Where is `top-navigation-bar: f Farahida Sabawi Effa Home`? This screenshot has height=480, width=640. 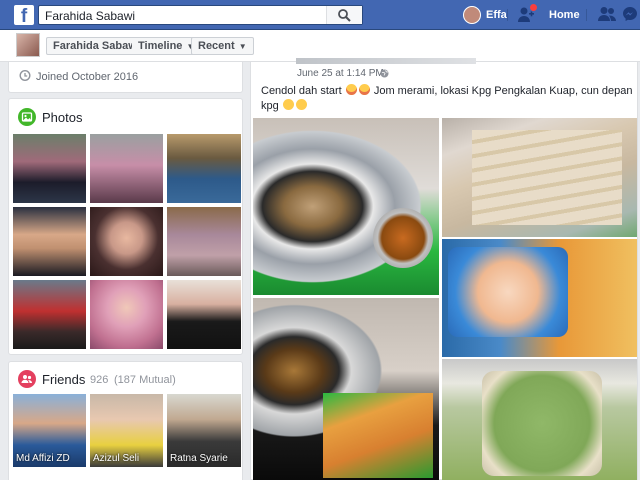 top-navigation-bar: f Farahida Sabawi Effa Home is located at coordinates (320, 15).